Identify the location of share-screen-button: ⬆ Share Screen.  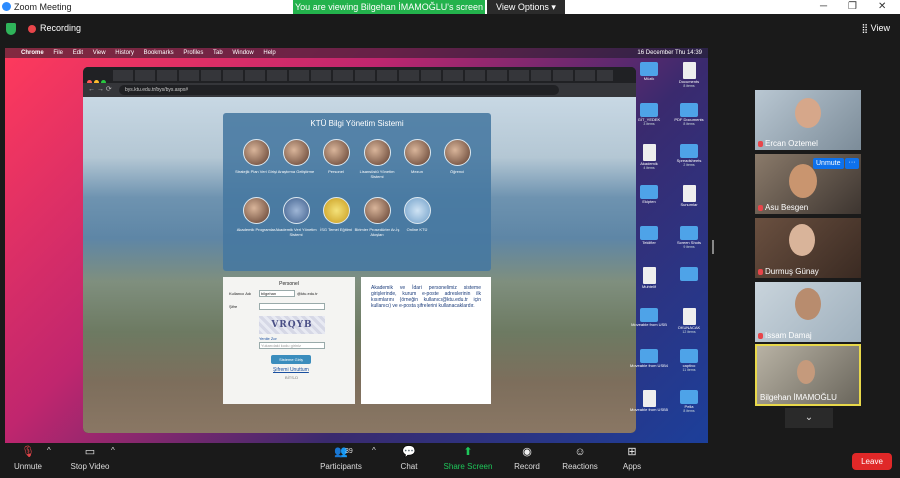
(468, 458).